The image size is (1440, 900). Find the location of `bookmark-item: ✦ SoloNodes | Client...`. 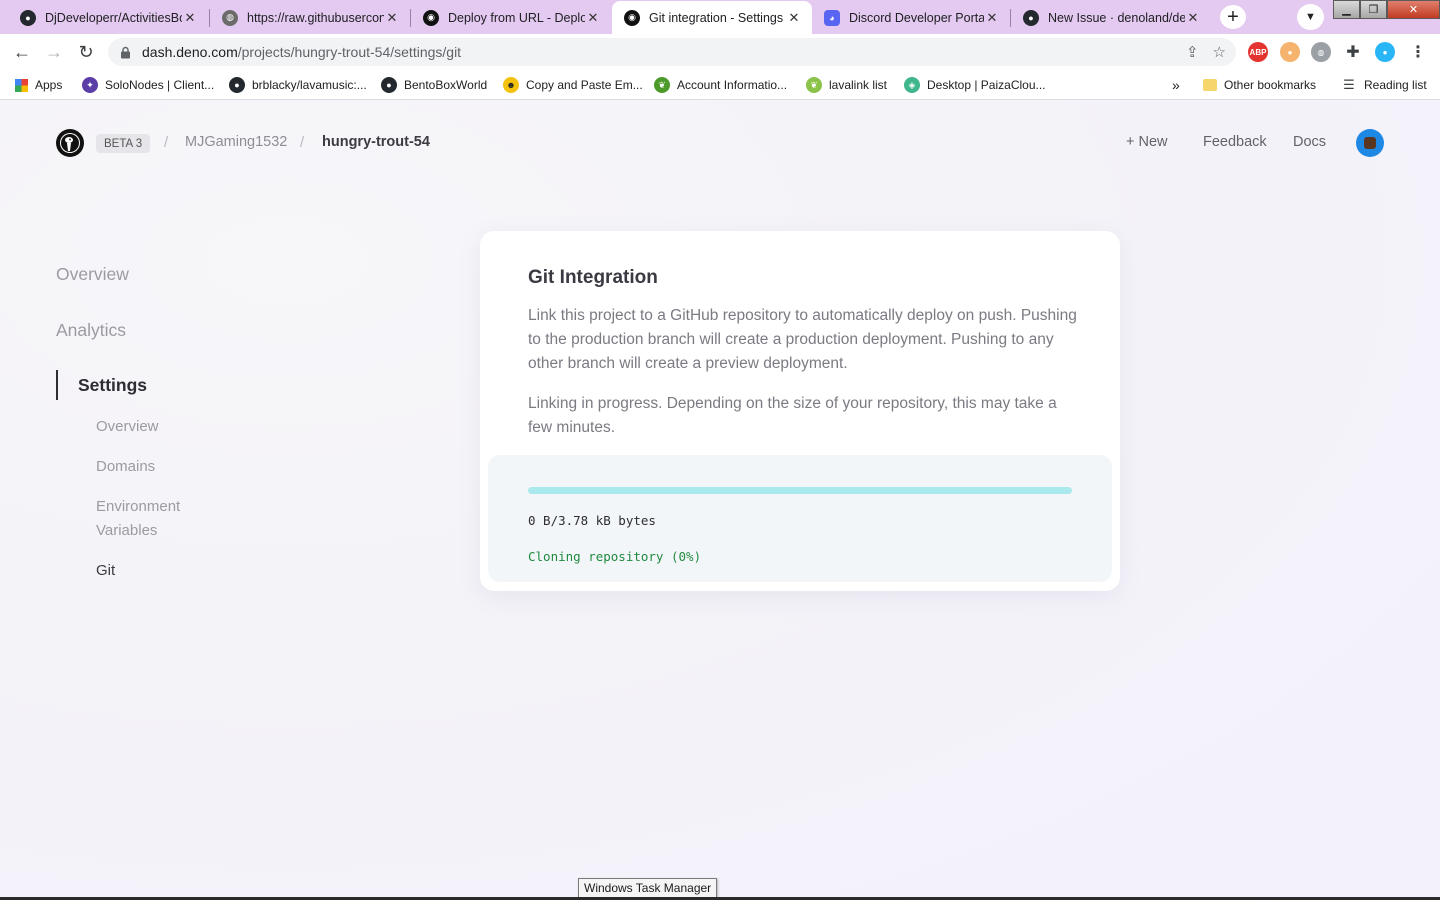

bookmark-item: ✦ SoloNodes | Client... is located at coordinates (148, 85).